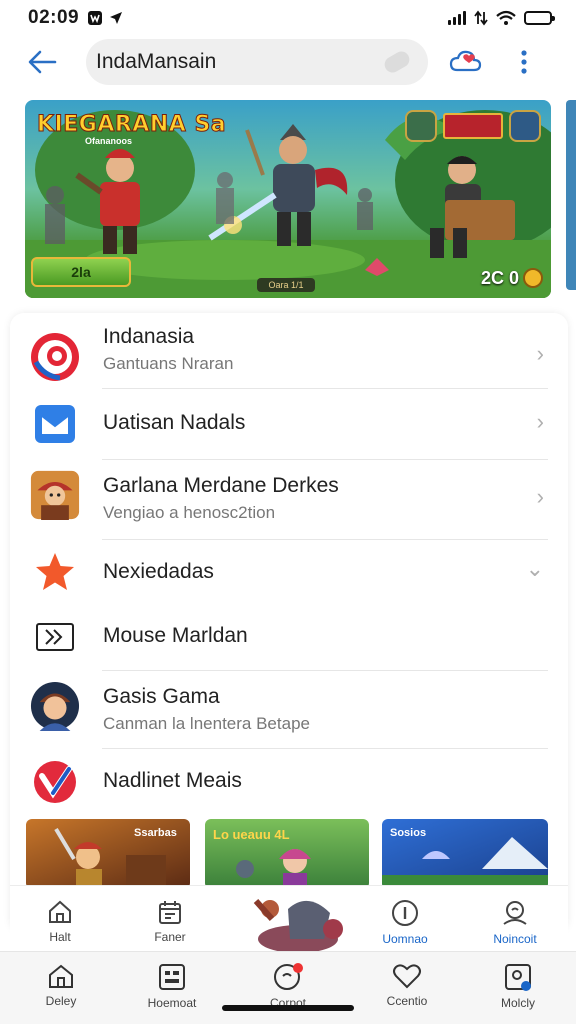 Image resolution: width=576 pixels, height=1024 pixels. I want to click on search-input: IndaMansain, so click(257, 62).